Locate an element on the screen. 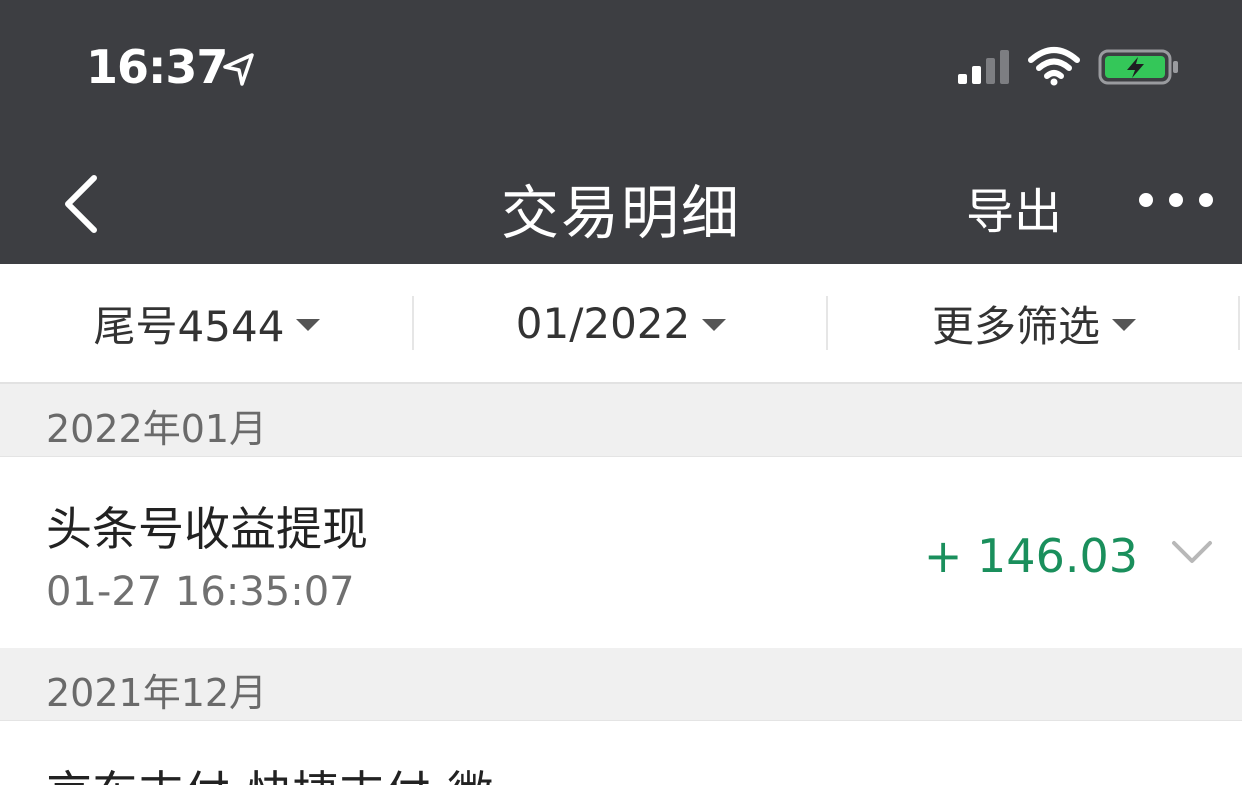  location-arrow-icon is located at coordinates (238, 69).